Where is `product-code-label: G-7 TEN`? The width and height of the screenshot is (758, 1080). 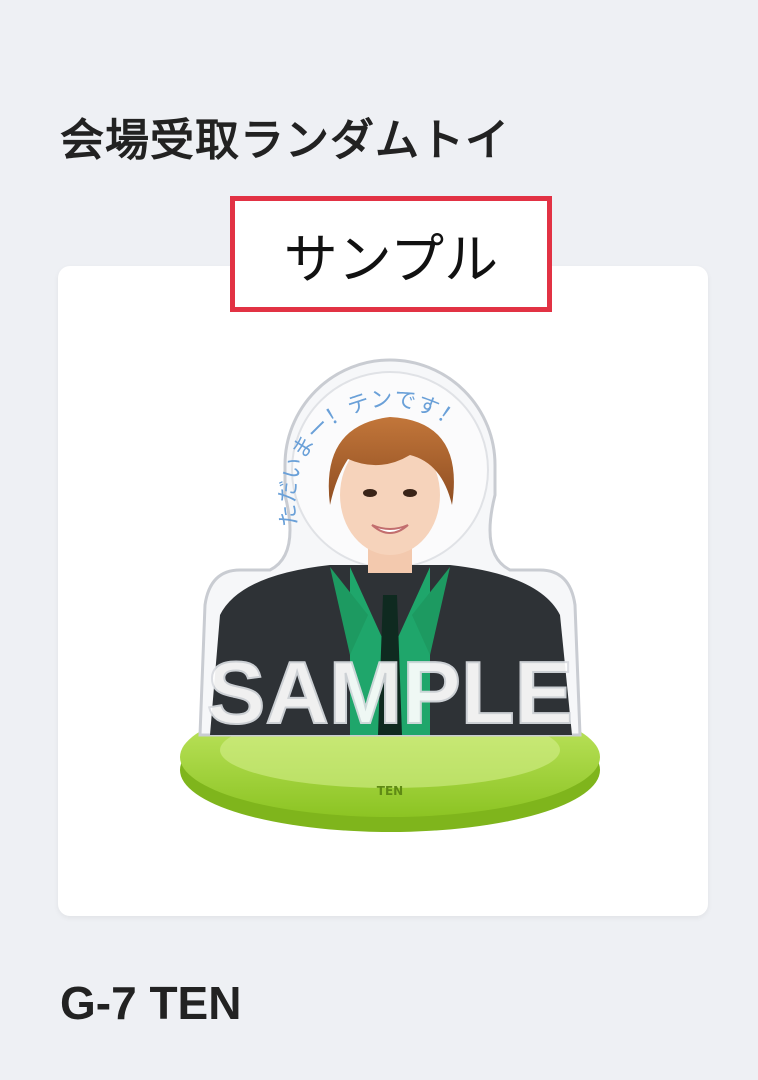 product-code-label: G-7 TEN is located at coordinates (151, 1003).